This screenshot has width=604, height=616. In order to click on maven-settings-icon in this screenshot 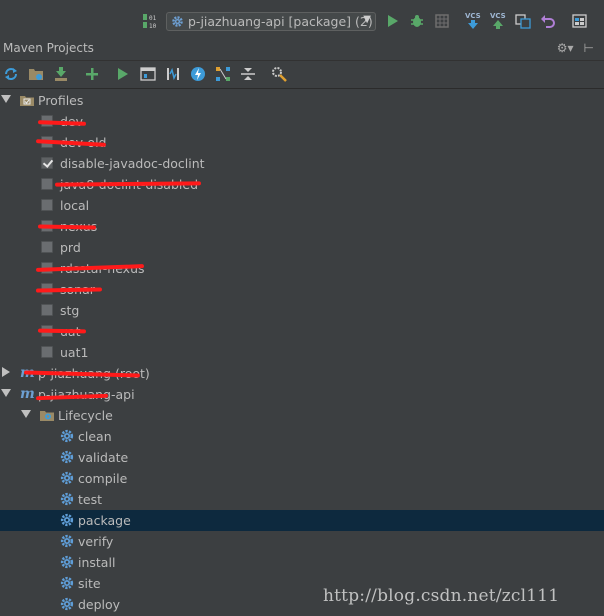, I will do `click(279, 74)`.